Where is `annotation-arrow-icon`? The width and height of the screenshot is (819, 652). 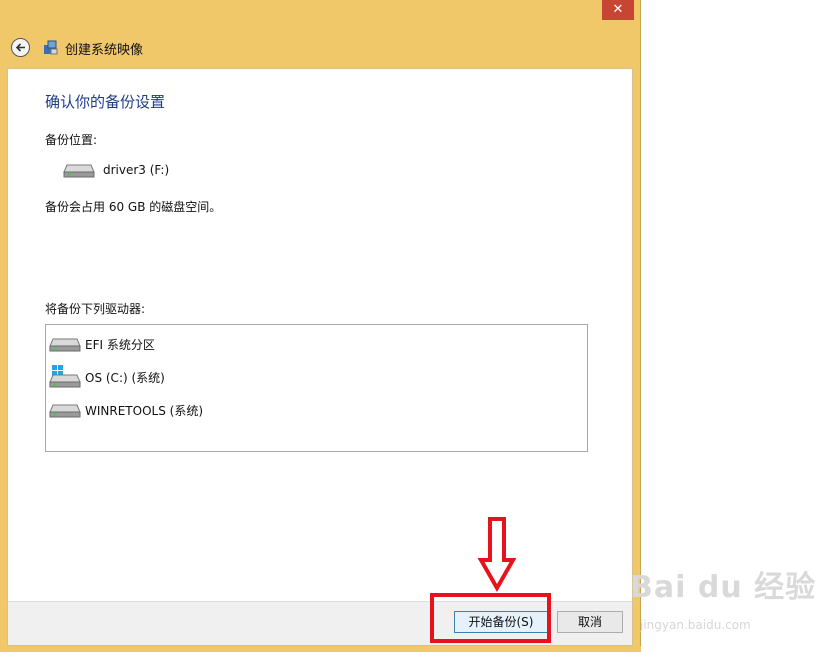 annotation-arrow-icon is located at coordinates (497, 554).